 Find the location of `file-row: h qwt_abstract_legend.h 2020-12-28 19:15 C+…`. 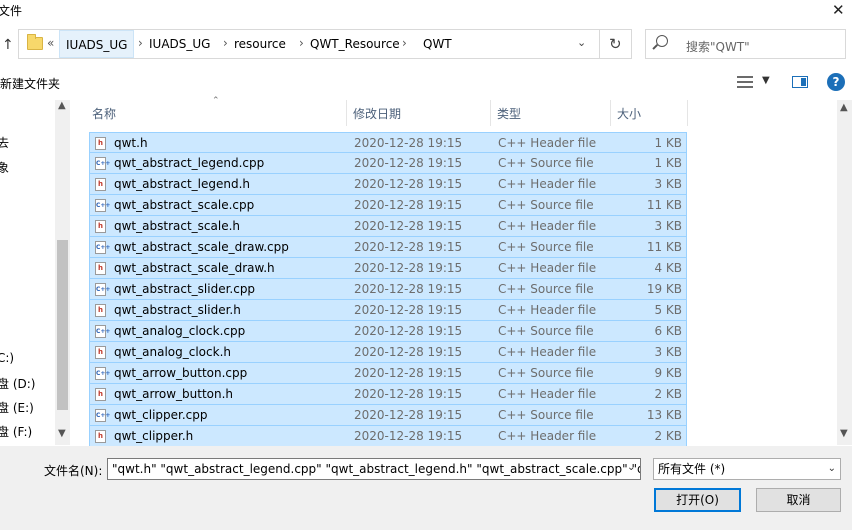

file-row: h qwt_abstract_legend.h 2020-12-28 19:15 C+… is located at coordinates (388, 184).